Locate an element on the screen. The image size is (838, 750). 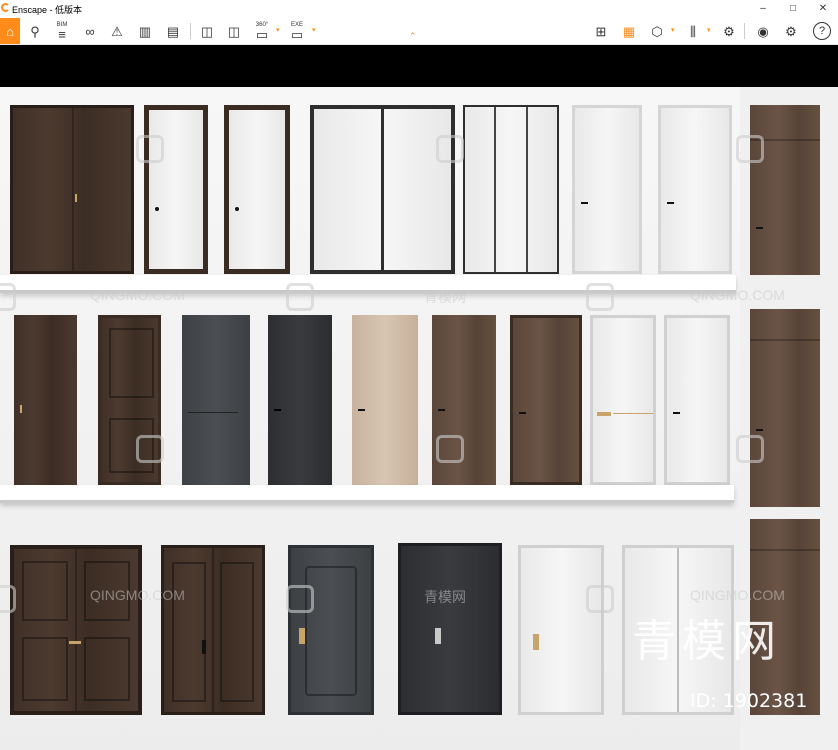
books-button: ⫼ is located at coordinates (693, 31).